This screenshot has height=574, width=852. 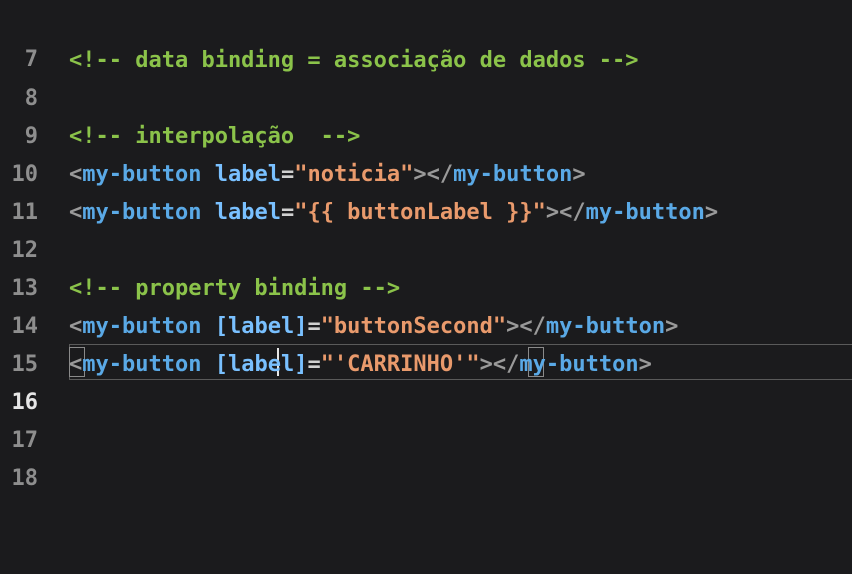 I want to click on code-line: 7, so click(x=426, y=37).